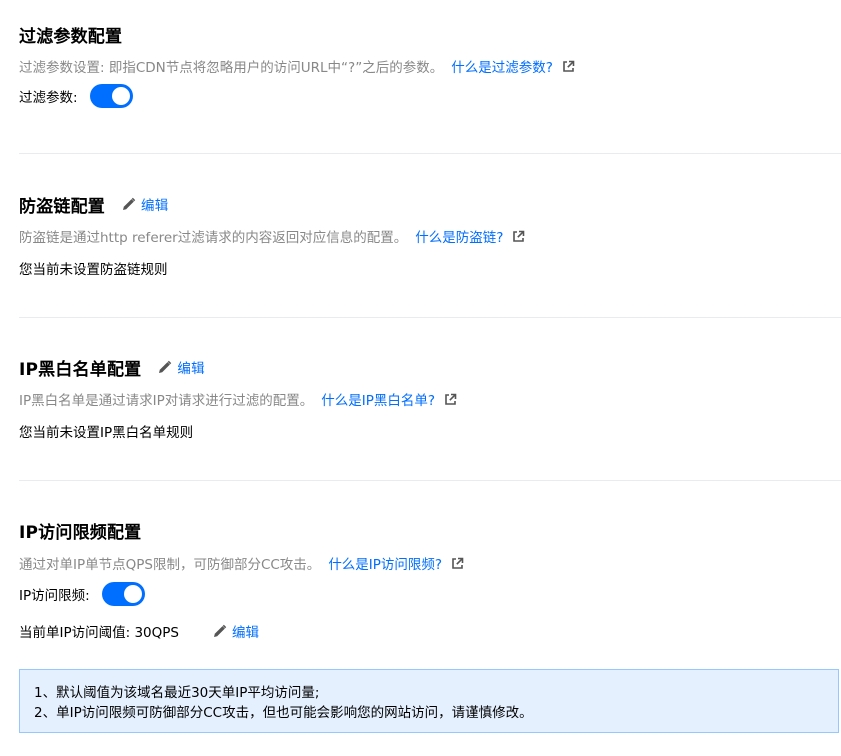 The width and height of the screenshot is (841, 756). What do you see at coordinates (48, 98) in the screenshot?
I see `filter-params-toggle-label: 过滤参数:` at bounding box center [48, 98].